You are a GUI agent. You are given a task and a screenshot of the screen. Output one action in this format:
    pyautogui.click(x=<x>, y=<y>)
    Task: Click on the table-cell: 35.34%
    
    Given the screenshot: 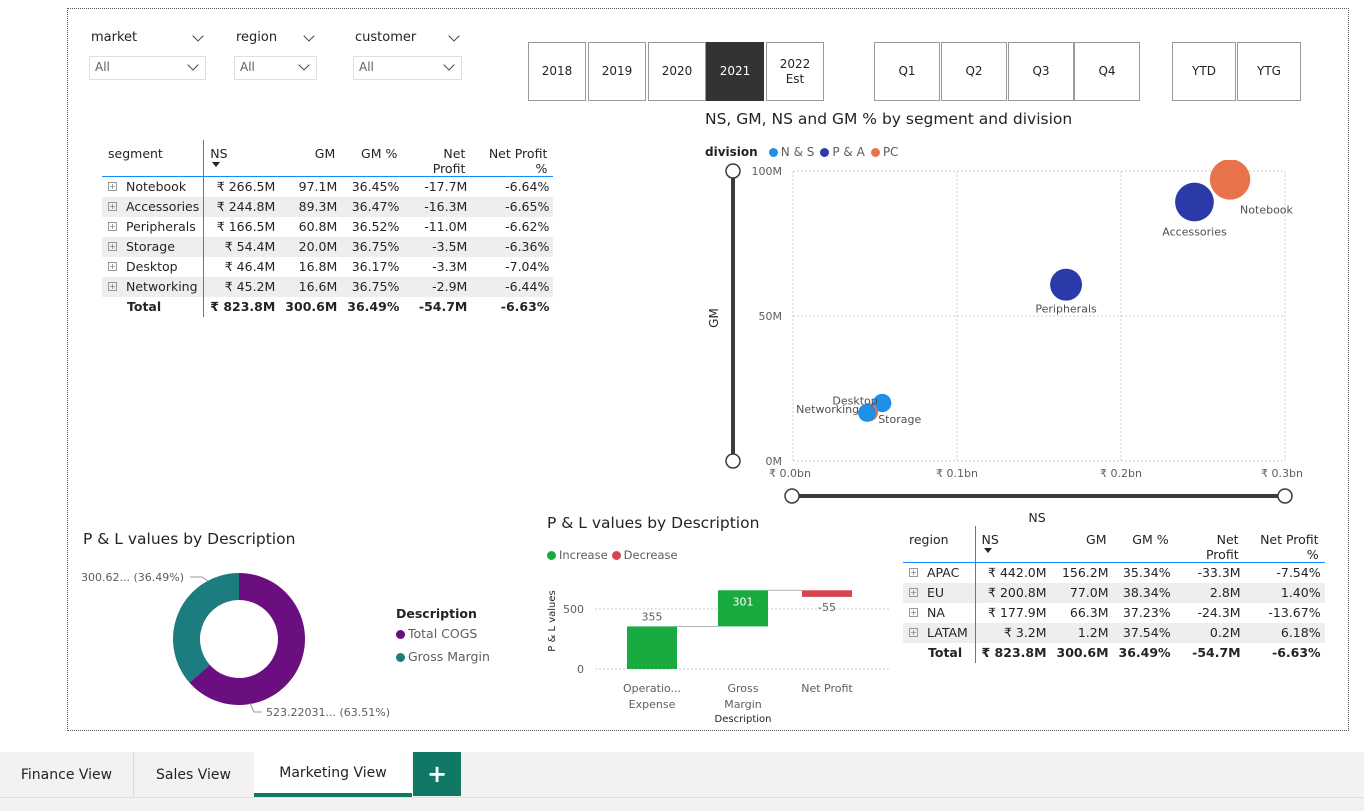 What is the action you would take?
    pyautogui.click(x=1144, y=573)
    